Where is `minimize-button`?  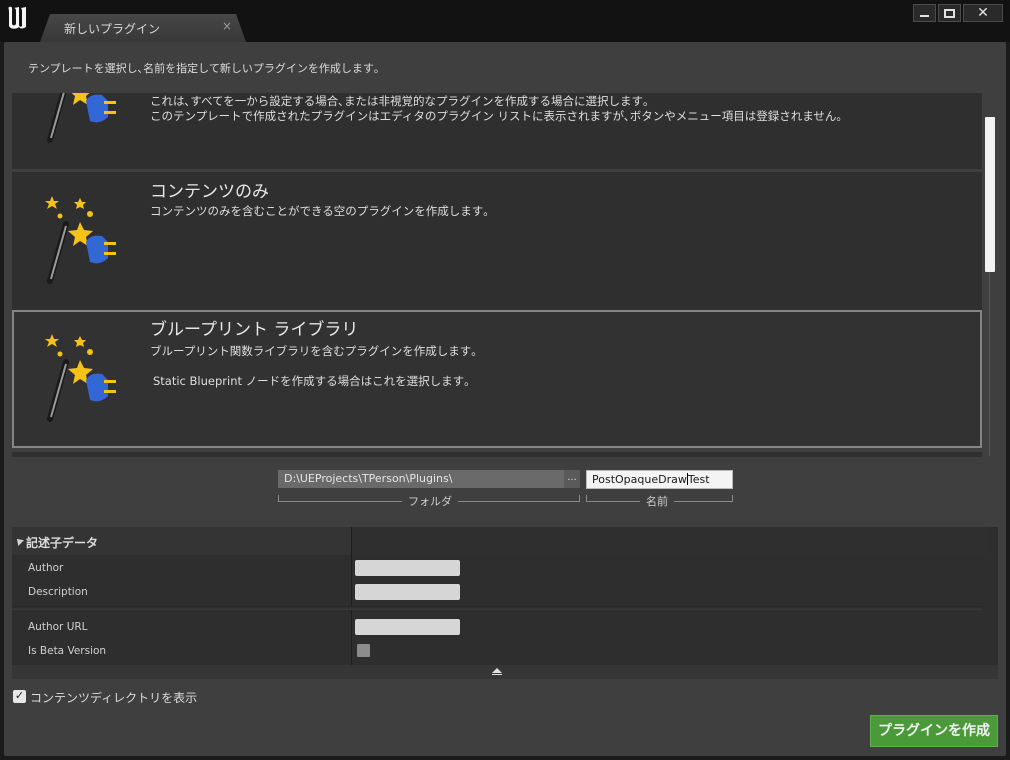
minimize-button is located at coordinates (924, 13).